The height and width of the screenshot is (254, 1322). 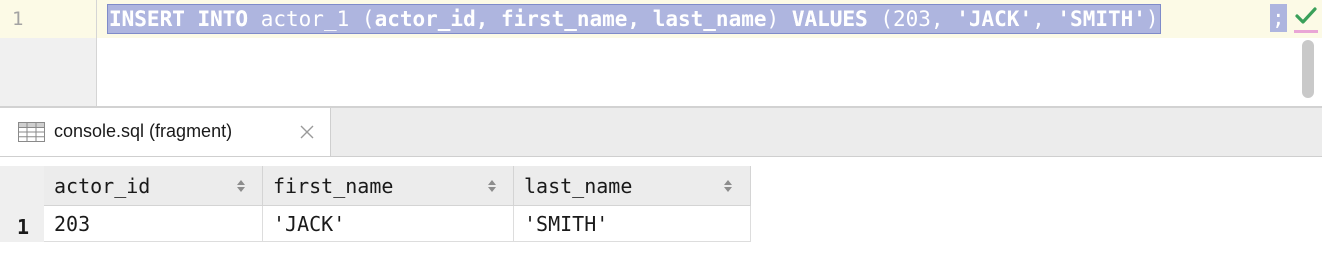 I want to click on line-gutter: 1, so click(x=48, y=54).